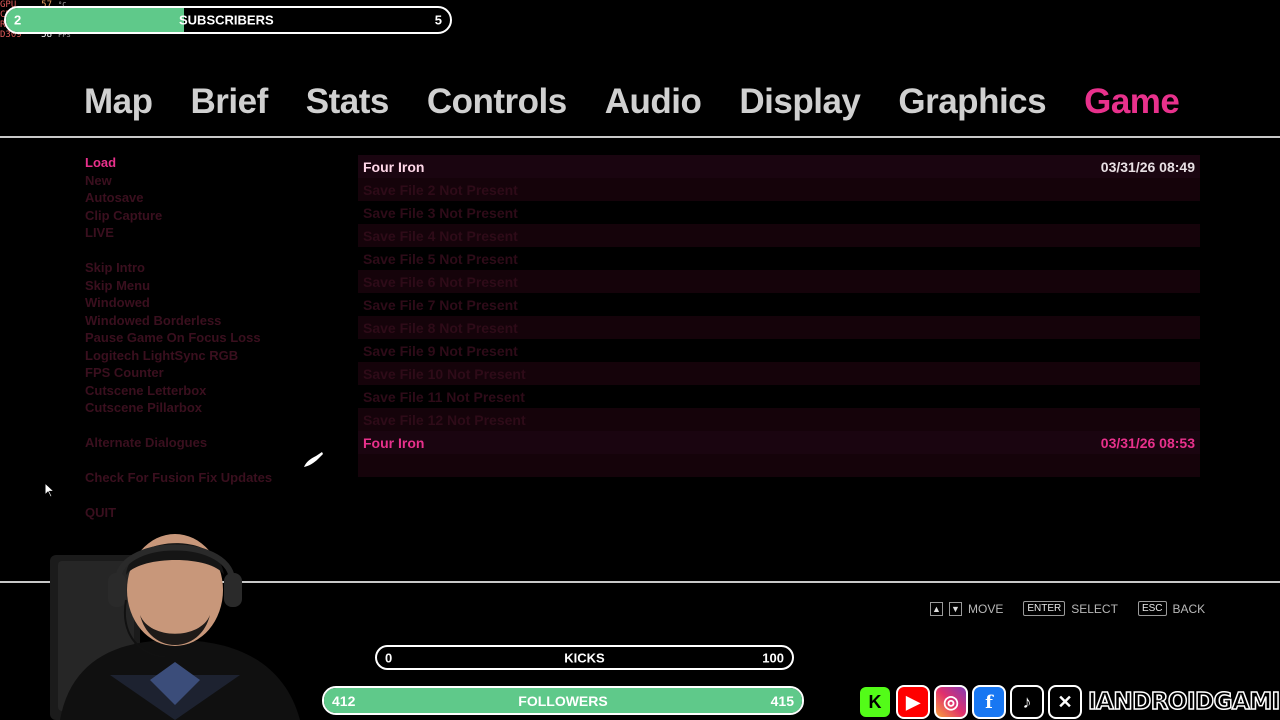 The image size is (1280, 720). What do you see at coordinates (215, 391) in the screenshot?
I see `menu-item-cutscene-letterbox: Cutscene Letterbox` at bounding box center [215, 391].